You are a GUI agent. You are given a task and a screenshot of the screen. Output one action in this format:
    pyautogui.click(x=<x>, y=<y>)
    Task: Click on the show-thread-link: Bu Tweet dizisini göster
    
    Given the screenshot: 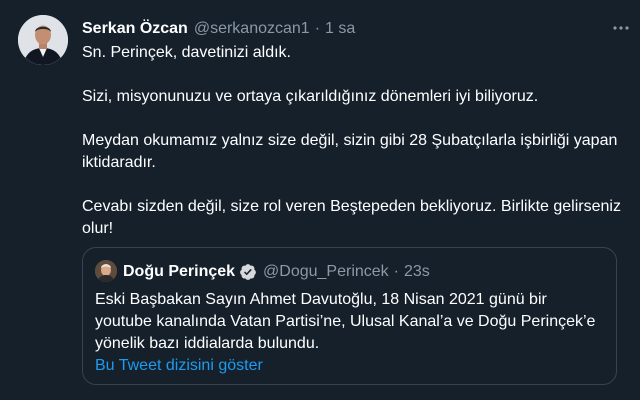 What is the action you would take?
    pyautogui.click(x=179, y=366)
    